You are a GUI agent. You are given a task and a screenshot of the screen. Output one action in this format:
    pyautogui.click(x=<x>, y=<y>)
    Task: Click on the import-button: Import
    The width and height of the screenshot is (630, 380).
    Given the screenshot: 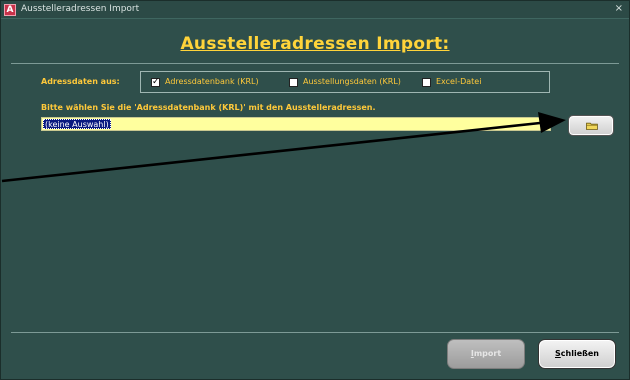 What is the action you would take?
    pyautogui.click(x=486, y=354)
    